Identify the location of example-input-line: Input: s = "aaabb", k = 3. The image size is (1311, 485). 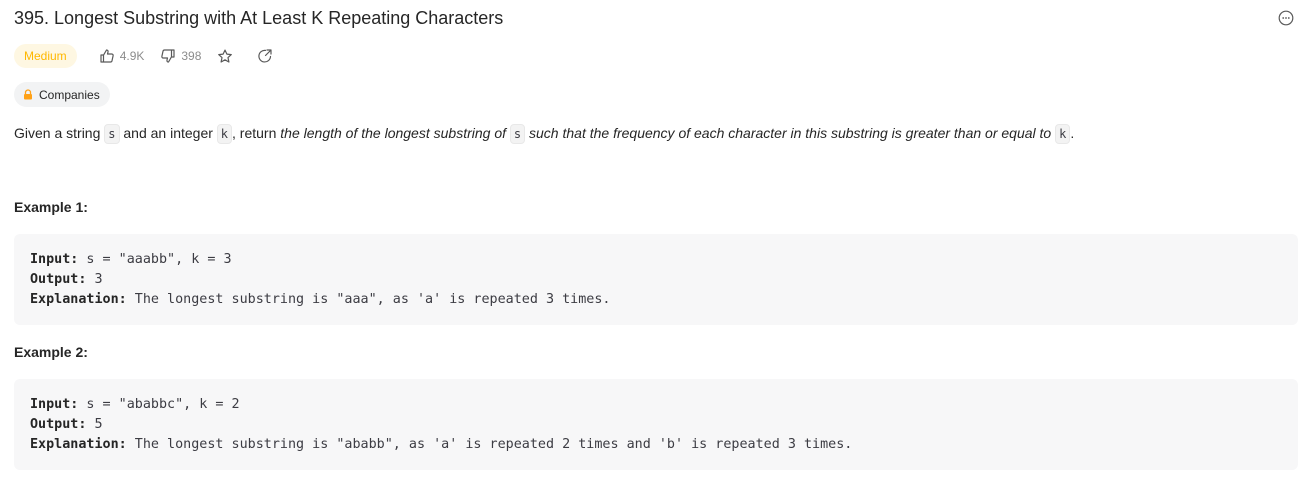
(656, 260).